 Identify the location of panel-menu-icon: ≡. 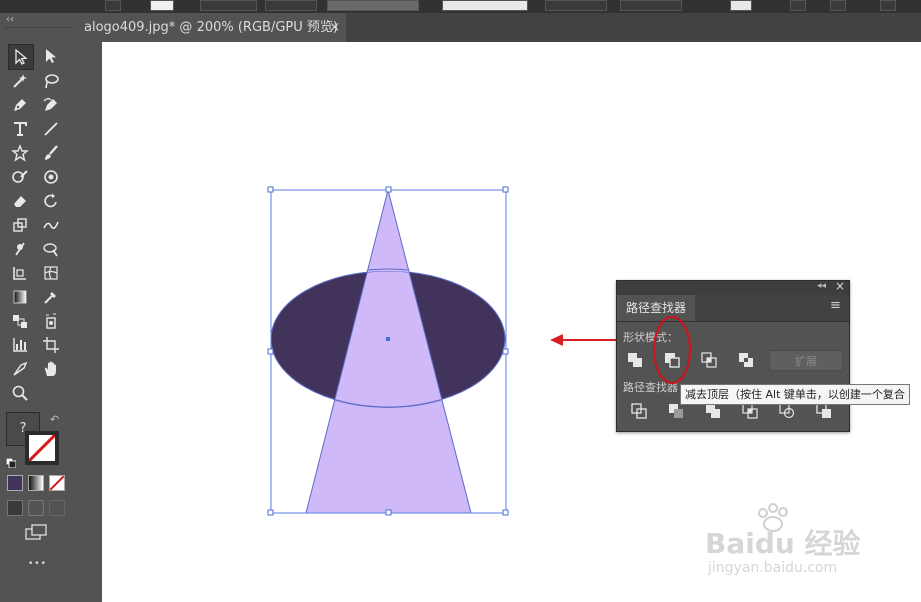
(835, 305).